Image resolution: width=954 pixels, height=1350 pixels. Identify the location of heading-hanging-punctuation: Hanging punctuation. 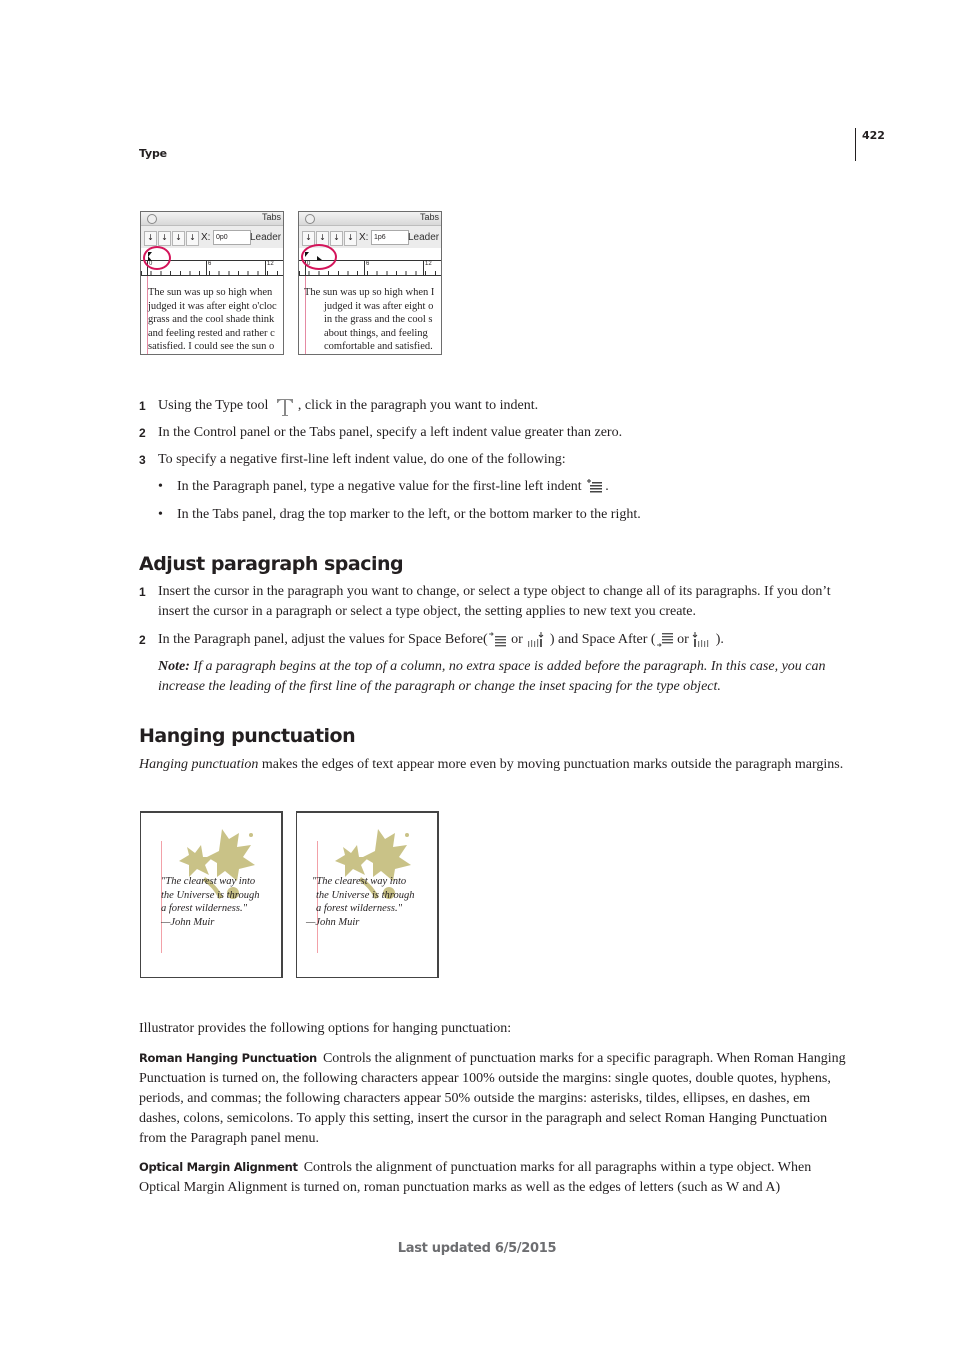
(247, 736).